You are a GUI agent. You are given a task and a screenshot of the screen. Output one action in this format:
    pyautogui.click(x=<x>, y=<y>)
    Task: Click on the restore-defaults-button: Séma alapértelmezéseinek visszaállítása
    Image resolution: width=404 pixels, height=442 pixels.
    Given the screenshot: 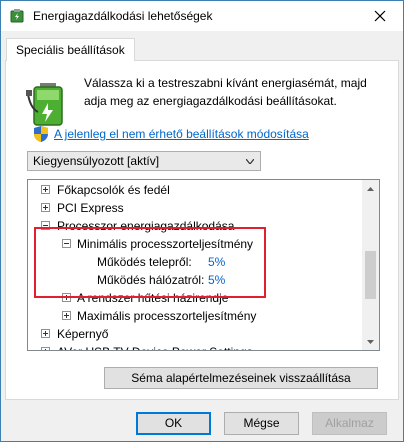 What is the action you would take?
    pyautogui.click(x=241, y=378)
    